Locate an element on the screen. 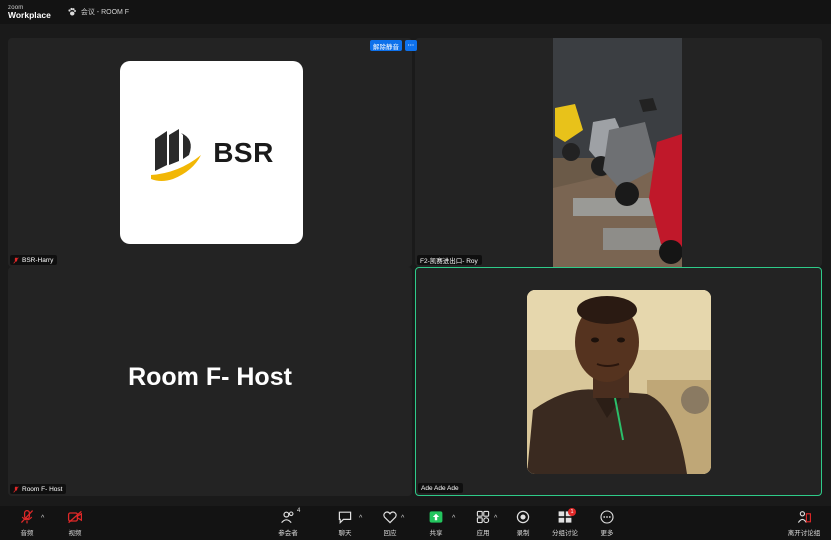  apps-icon is located at coordinates (483, 517).